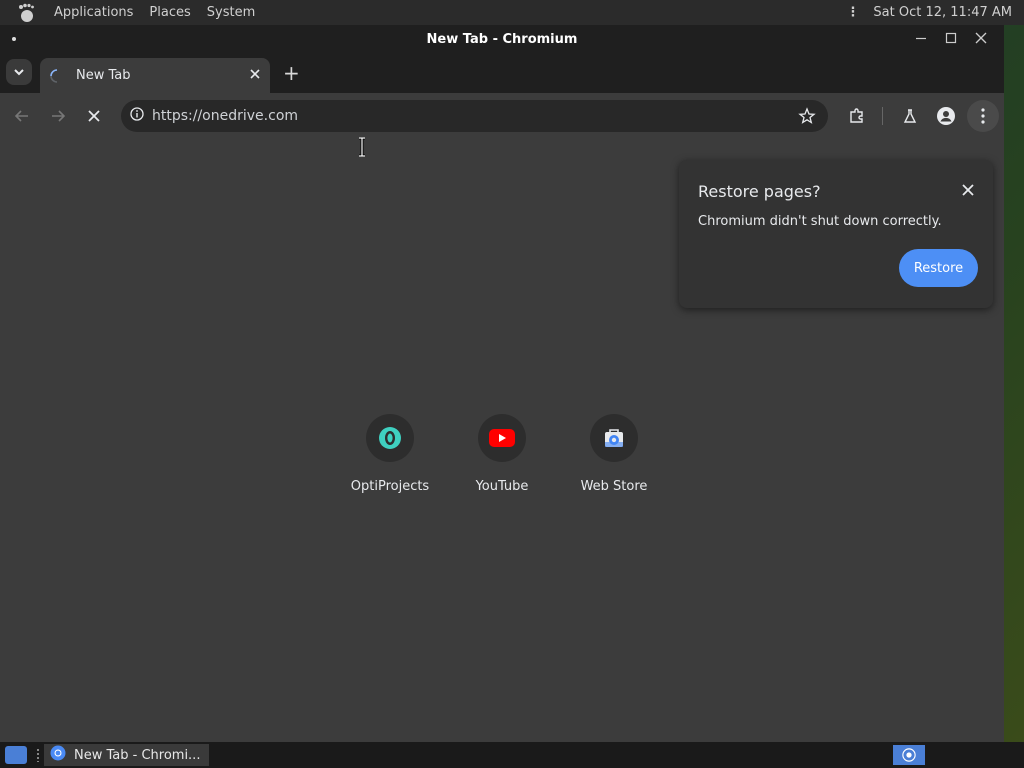  I want to click on tab-strip: New Tab +, so click(502, 73).